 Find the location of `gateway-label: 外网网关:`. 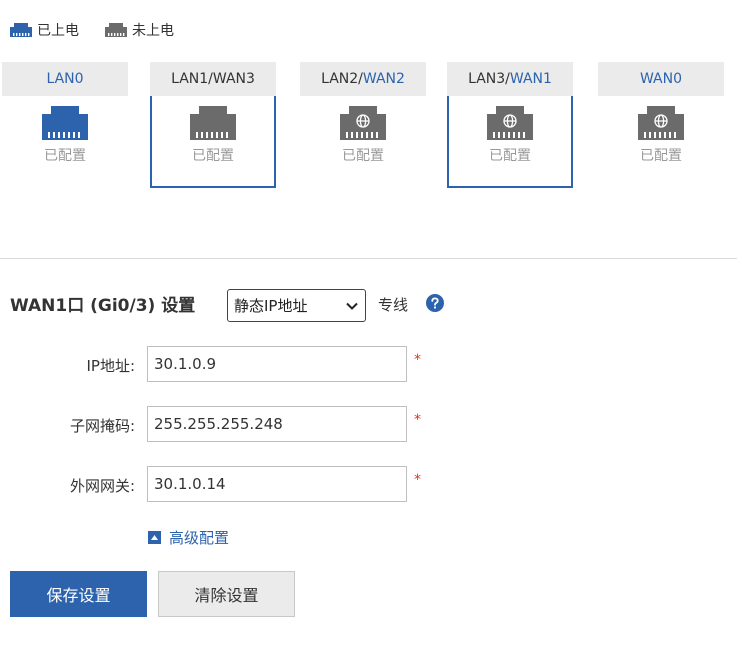

gateway-label: 外网网关: is located at coordinates (102, 486).